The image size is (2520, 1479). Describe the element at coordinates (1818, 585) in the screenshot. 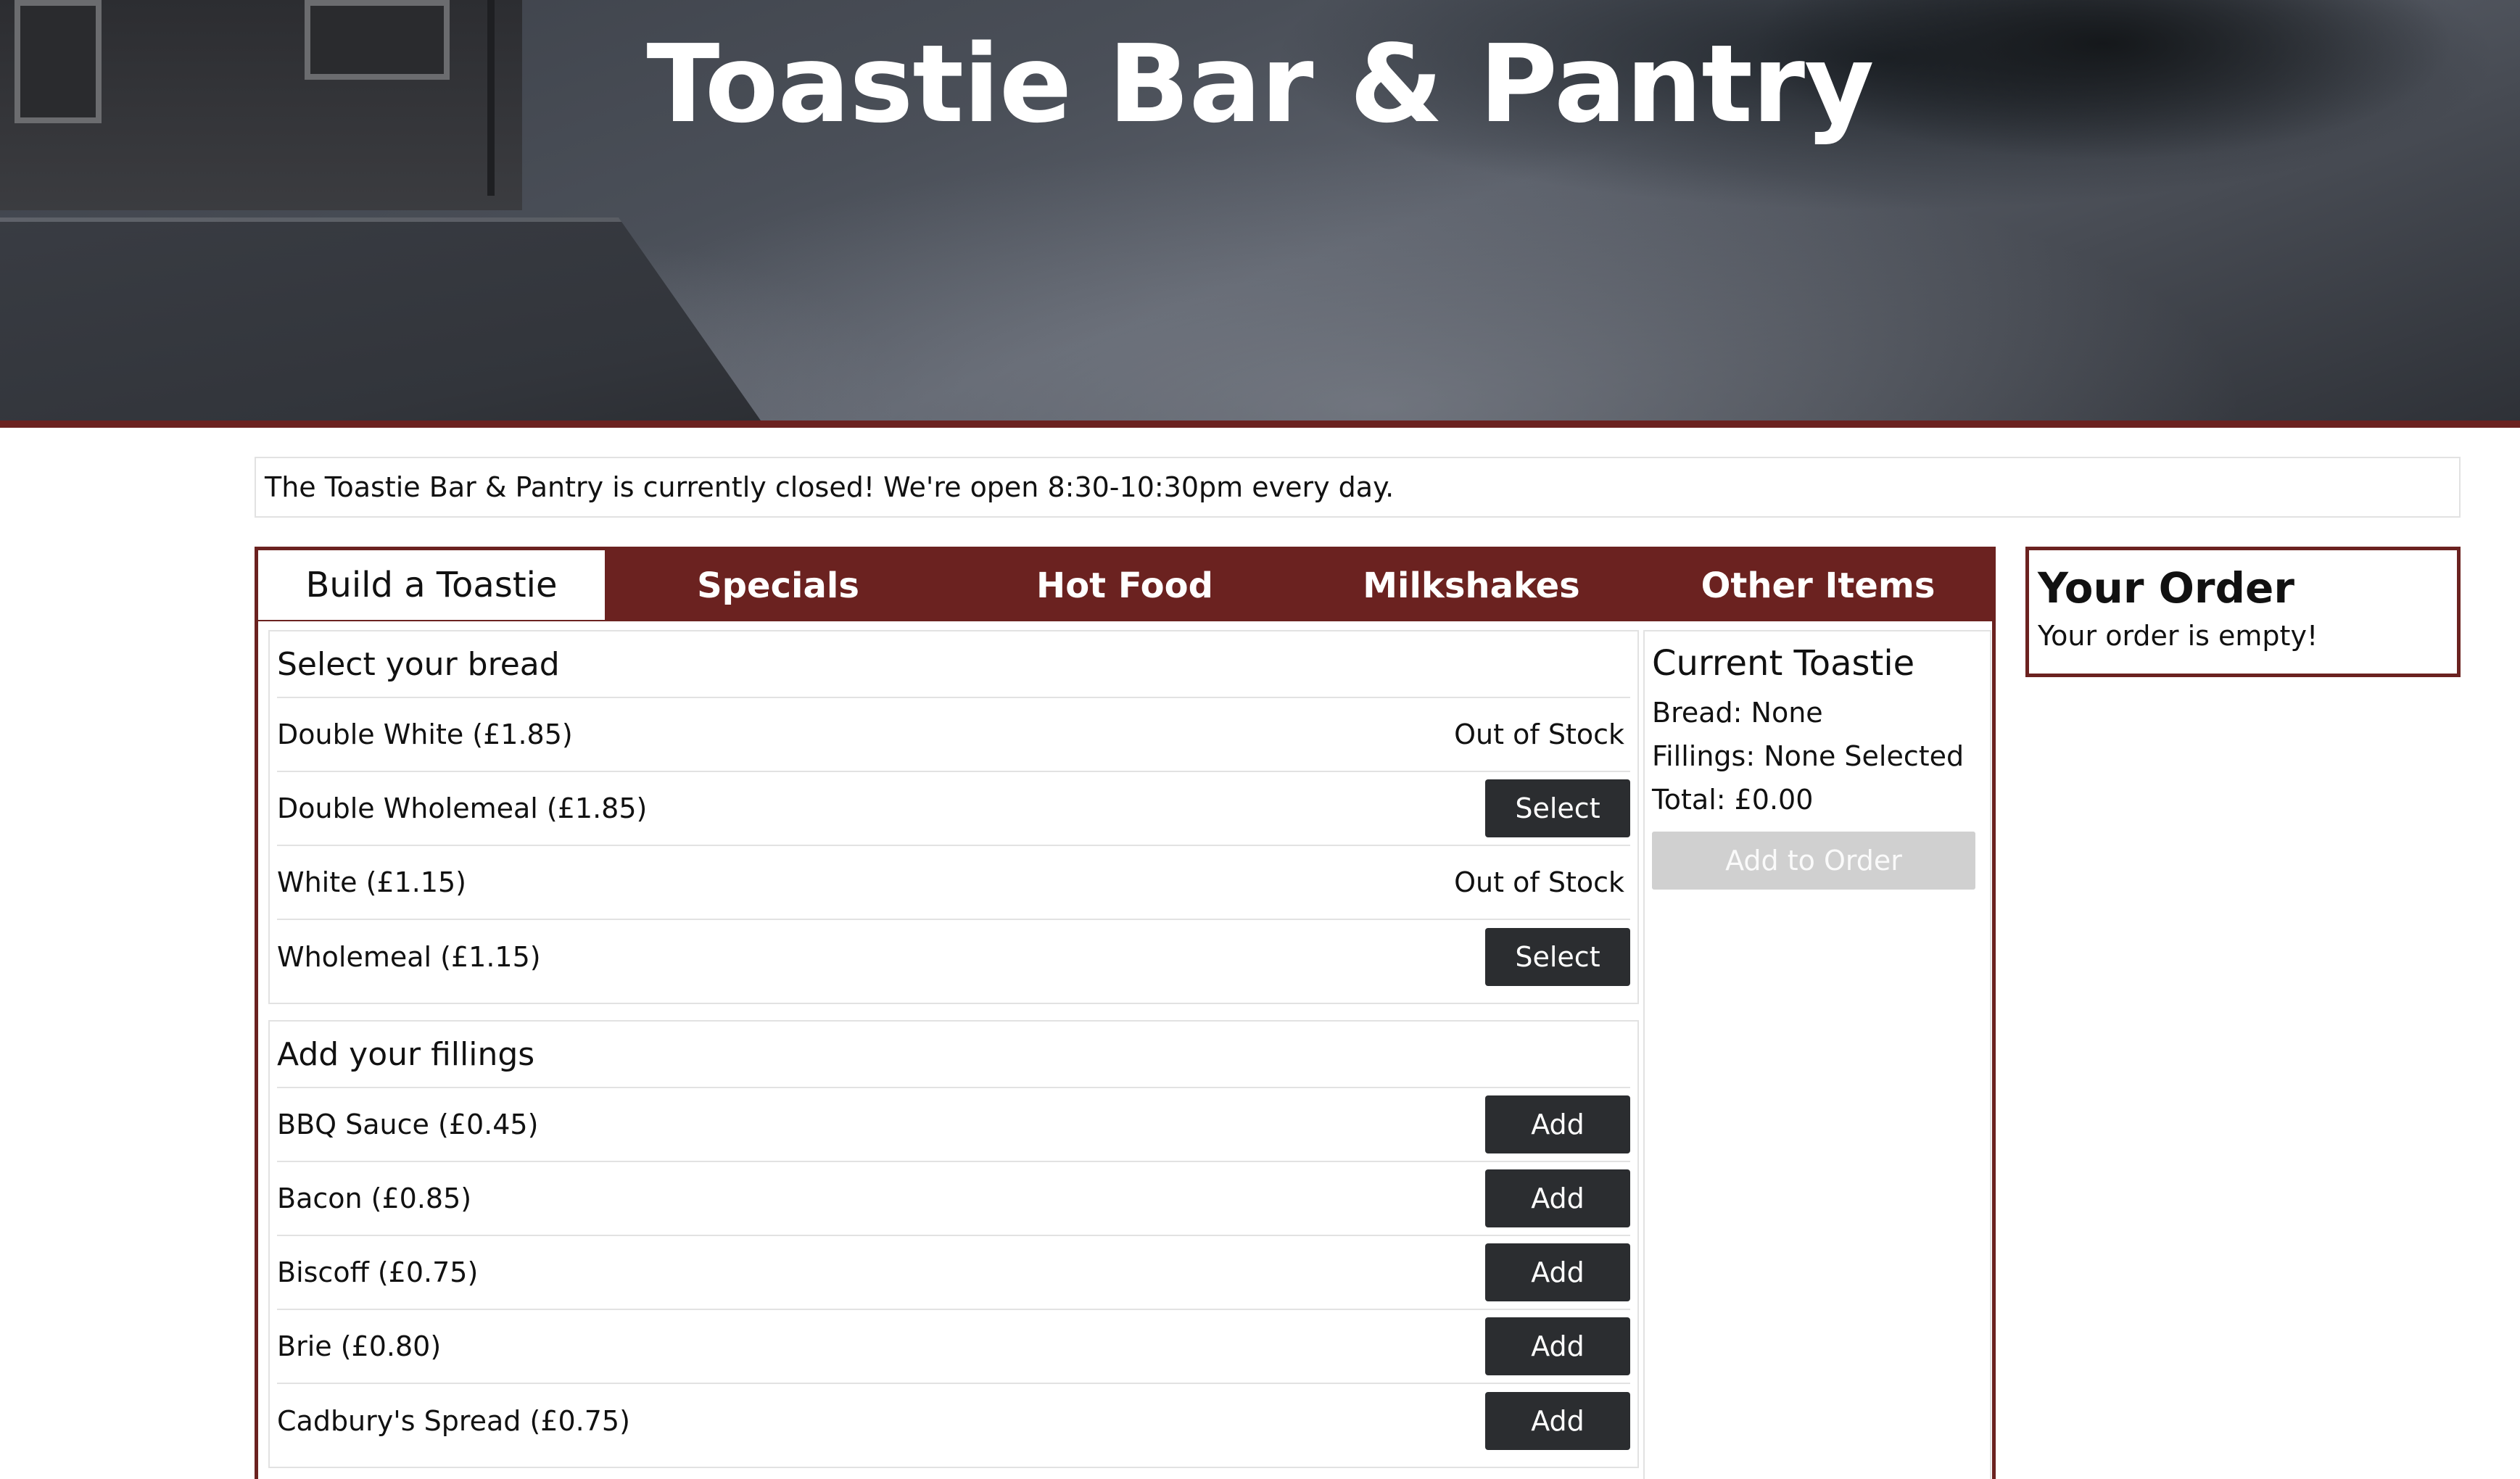

I see `tab-other-items: Other Items` at that location.